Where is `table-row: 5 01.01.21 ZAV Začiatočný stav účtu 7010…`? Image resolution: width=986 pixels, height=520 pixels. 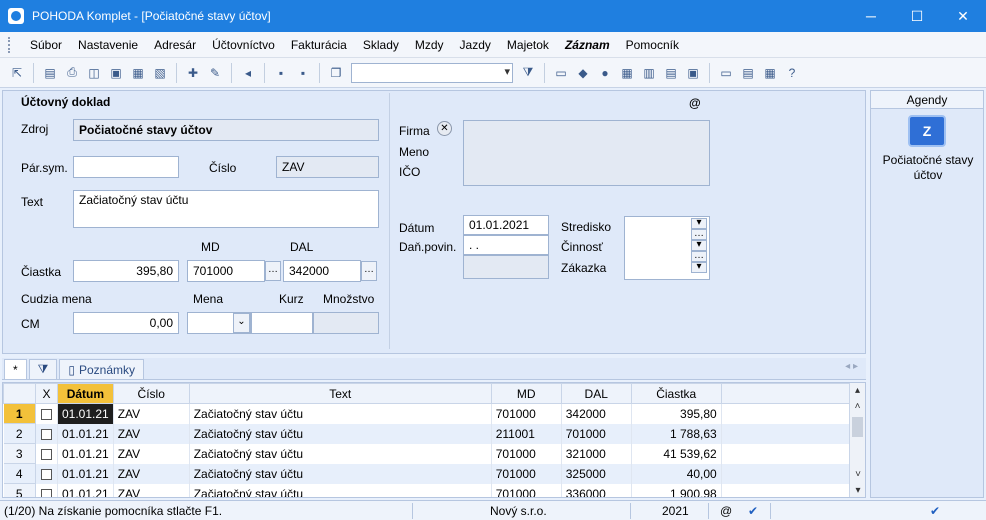
table-row: 5 01.01.21 ZAV Začiatočný stav účtu 7010… is located at coordinates (427, 490).